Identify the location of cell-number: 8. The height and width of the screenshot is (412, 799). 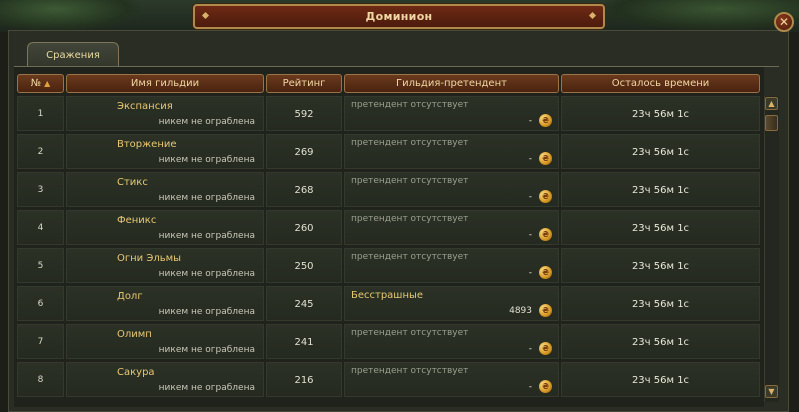
(40, 379).